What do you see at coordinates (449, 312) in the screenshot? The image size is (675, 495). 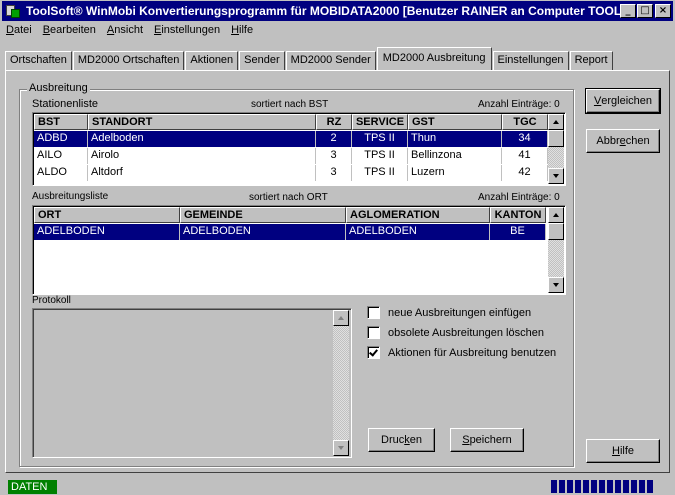 I see `option-neue-ausbreitungen: neue Ausbreitungen einfügen` at bounding box center [449, 312].